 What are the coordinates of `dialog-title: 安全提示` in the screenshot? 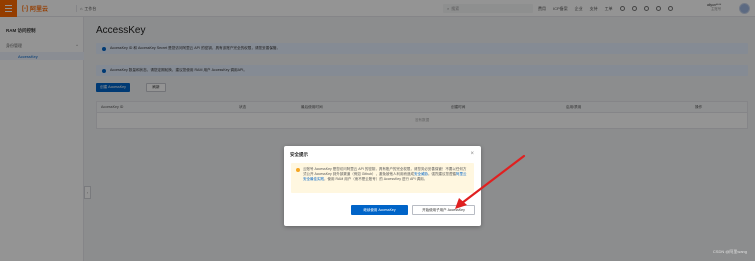 It's located at (299, 154).